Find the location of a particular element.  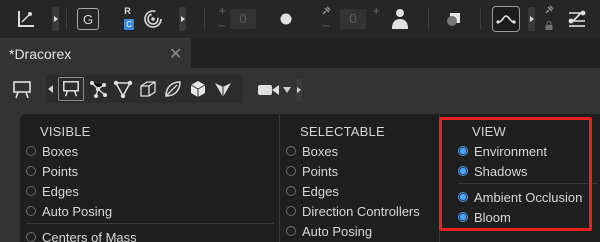

r-badge: R is located at coordinates (127, 10).